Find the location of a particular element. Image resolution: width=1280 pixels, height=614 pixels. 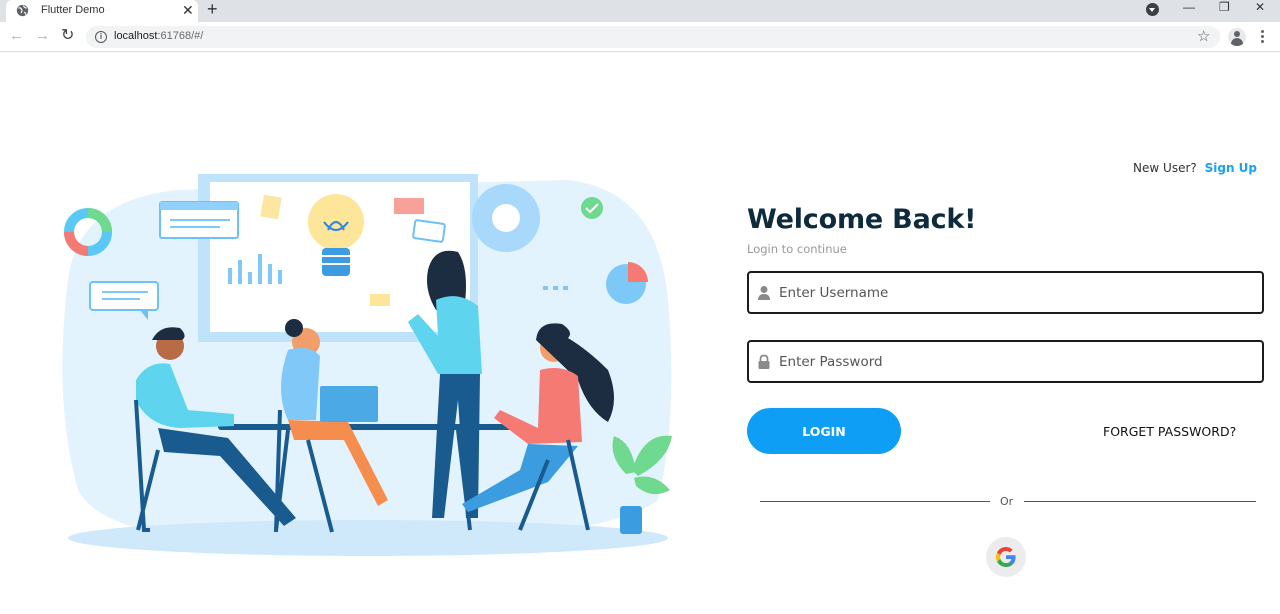

username-field is located at coordinates (1005, 292).